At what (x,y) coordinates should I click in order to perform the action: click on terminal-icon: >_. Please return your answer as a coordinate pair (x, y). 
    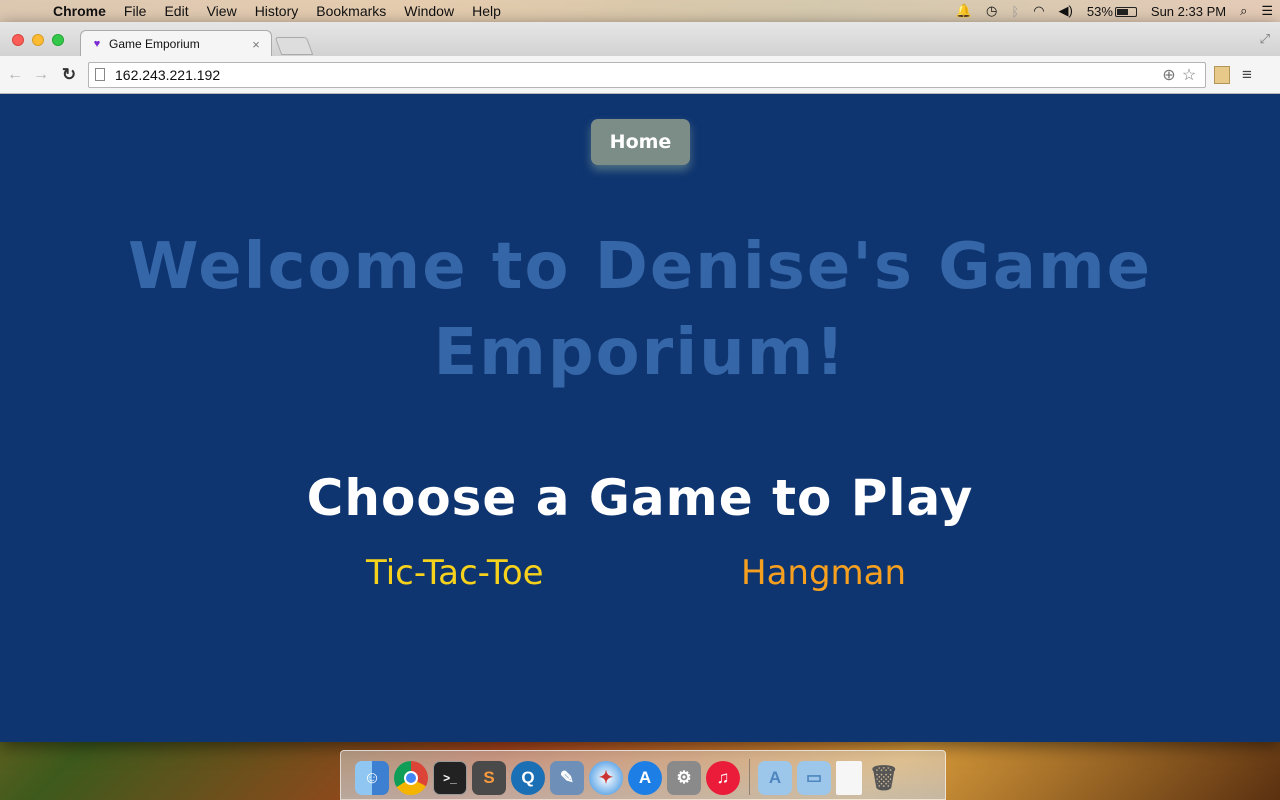
    Looking at the image, I should click on (450, 778).